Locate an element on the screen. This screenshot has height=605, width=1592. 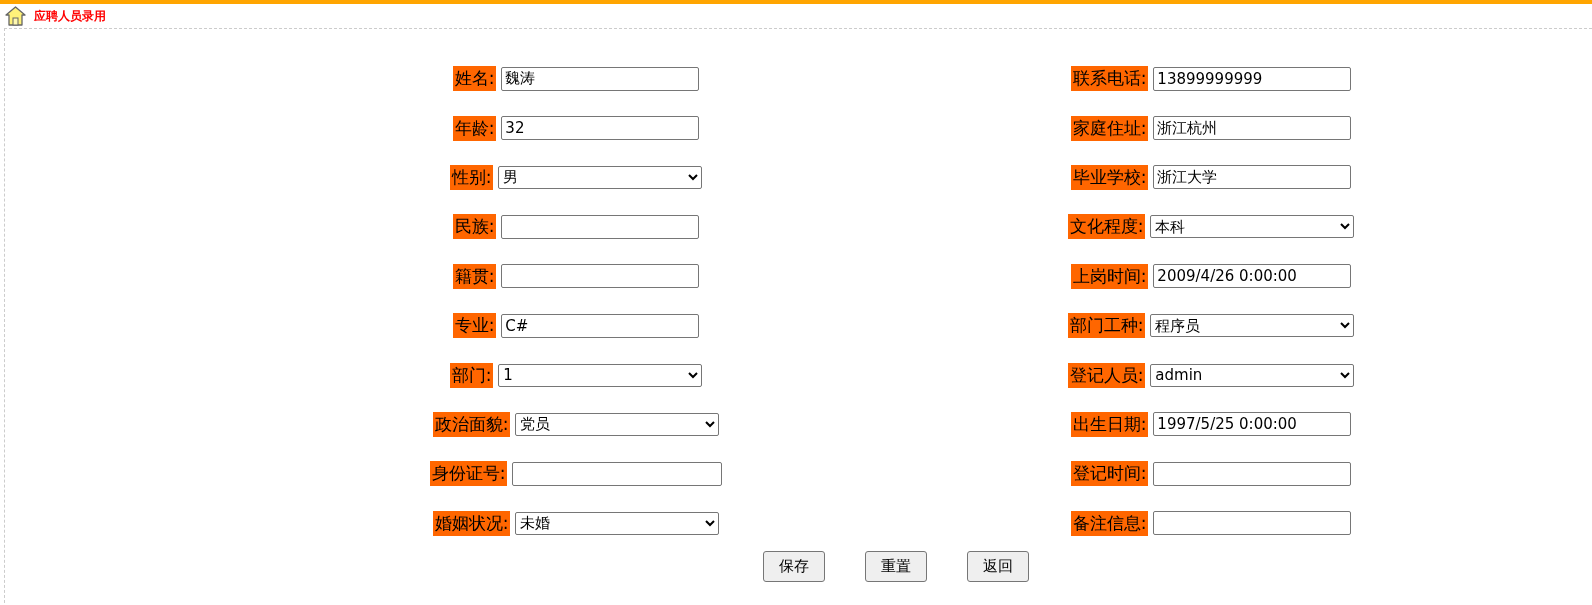
field-label: 登记人员: is located at coordinates (1106, 375).